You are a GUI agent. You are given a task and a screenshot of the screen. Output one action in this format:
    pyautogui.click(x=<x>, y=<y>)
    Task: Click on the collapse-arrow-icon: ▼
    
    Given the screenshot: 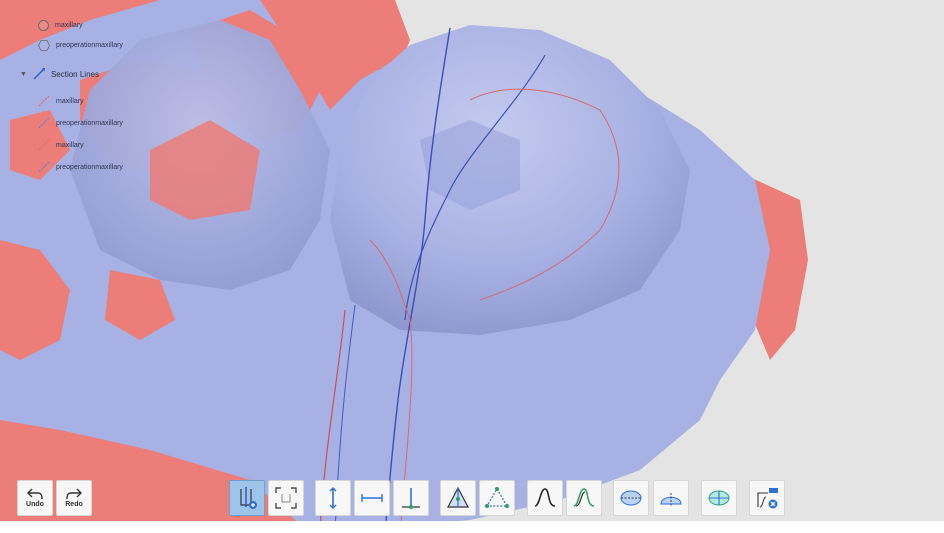 What is the action you would take?
    pyautogui.click(x=23, y=74)
    